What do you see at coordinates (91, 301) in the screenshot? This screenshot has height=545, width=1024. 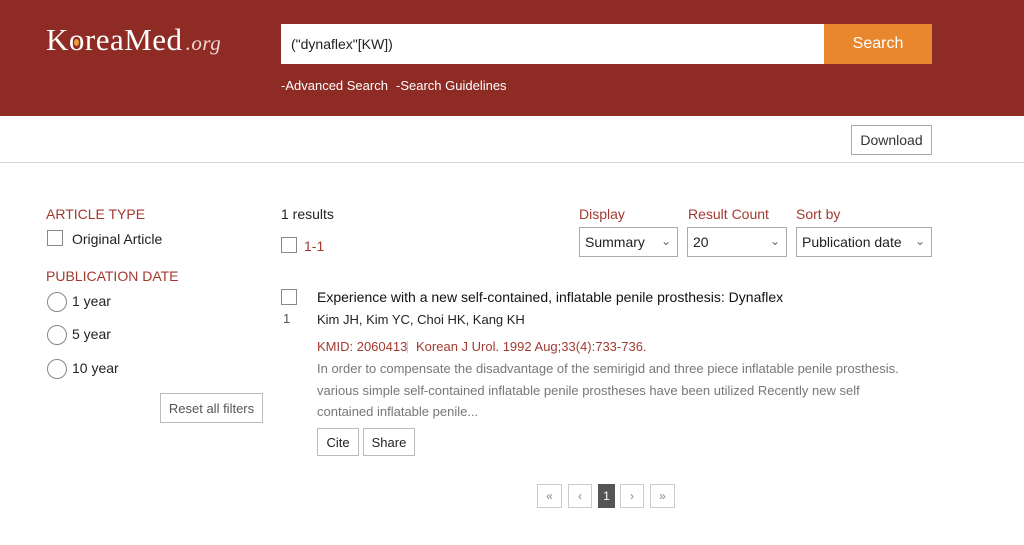 I see `filter-1-year-label: 1 year` at bounding box center [91, 301].